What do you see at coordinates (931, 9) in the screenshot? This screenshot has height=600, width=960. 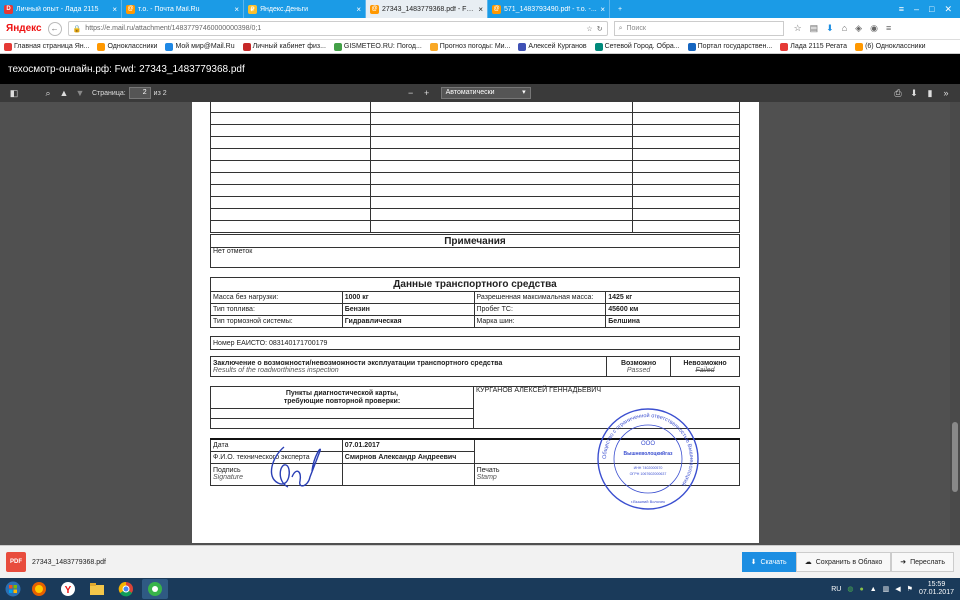 I see `maximize-icon: □` at bounding box center [931, 9].